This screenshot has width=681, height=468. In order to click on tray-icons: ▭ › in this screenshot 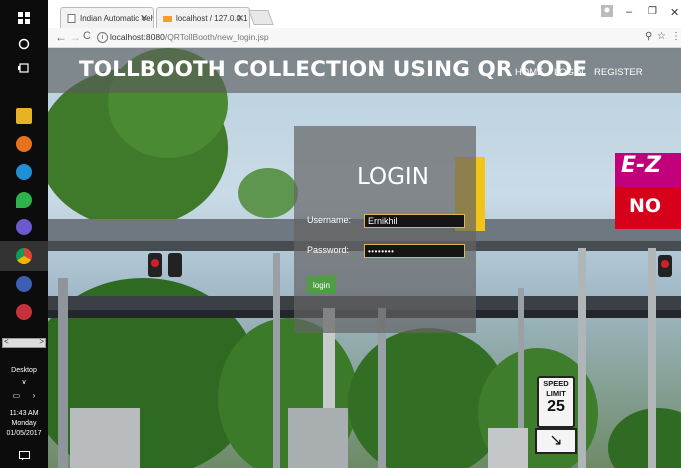, I will do `click(24, 395)`.